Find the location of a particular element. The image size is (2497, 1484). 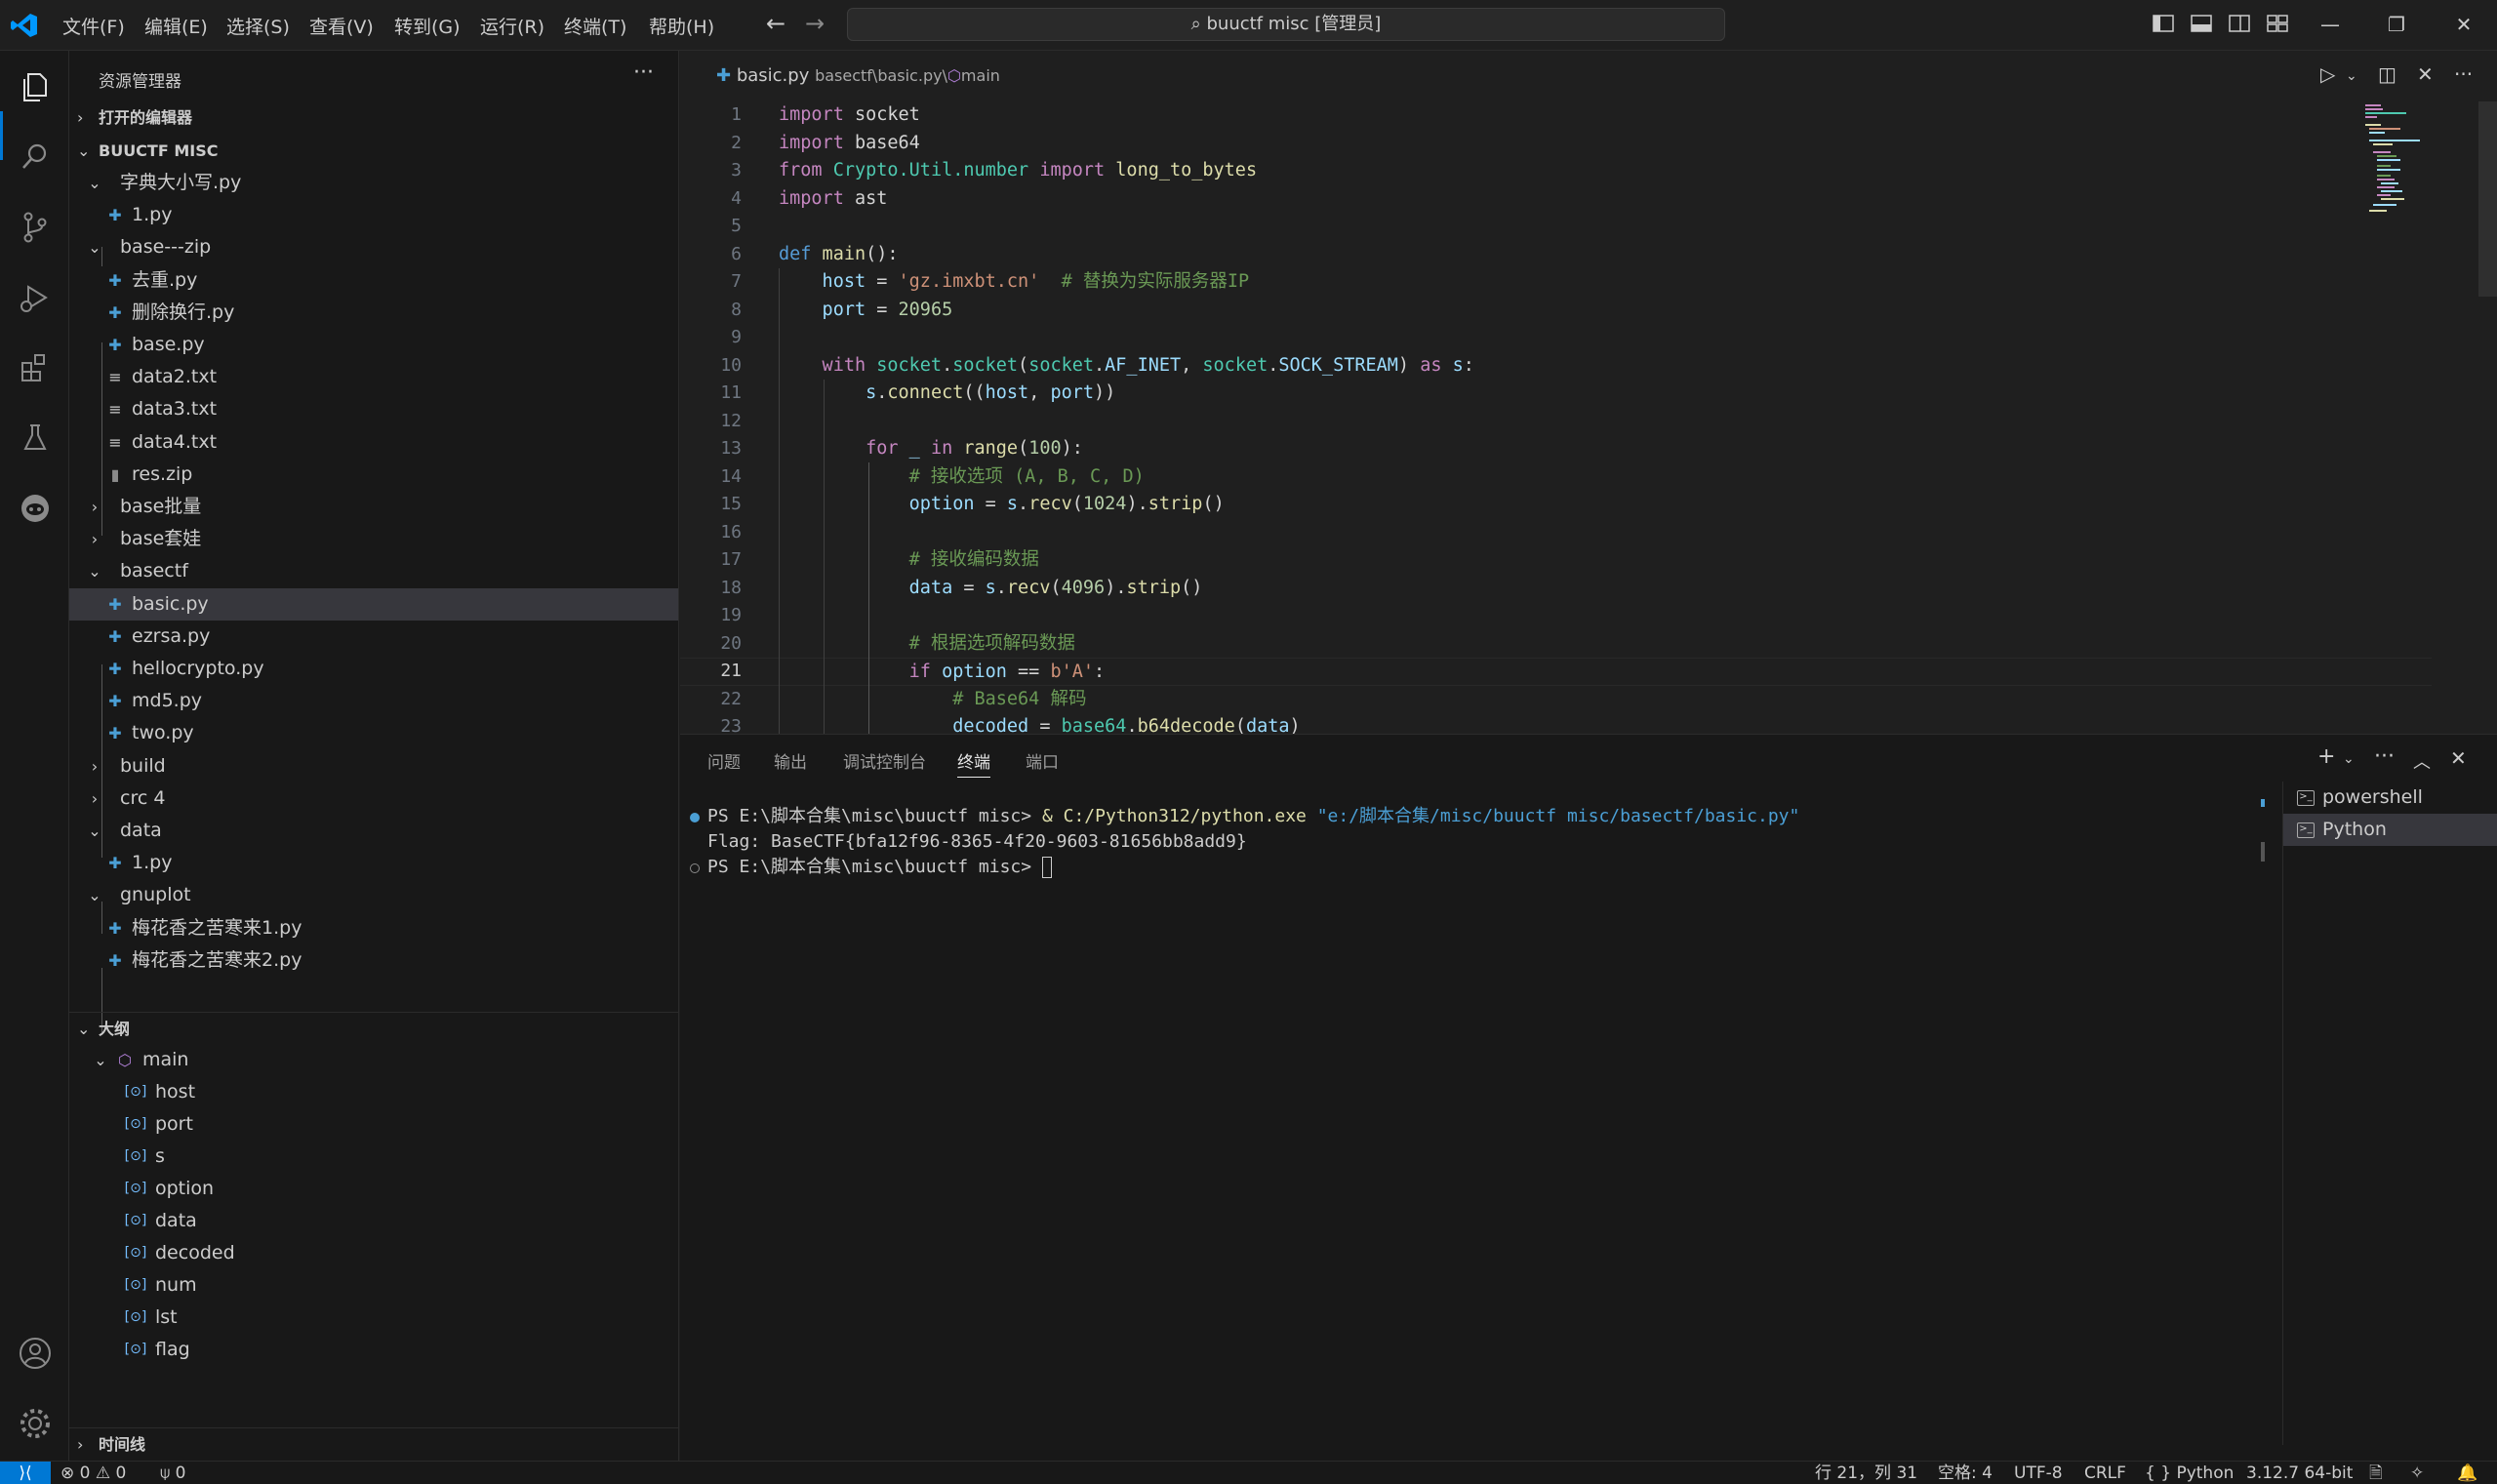

outline-item-main: ⌄ ⬡ main is located at coordinates (374, 1060).